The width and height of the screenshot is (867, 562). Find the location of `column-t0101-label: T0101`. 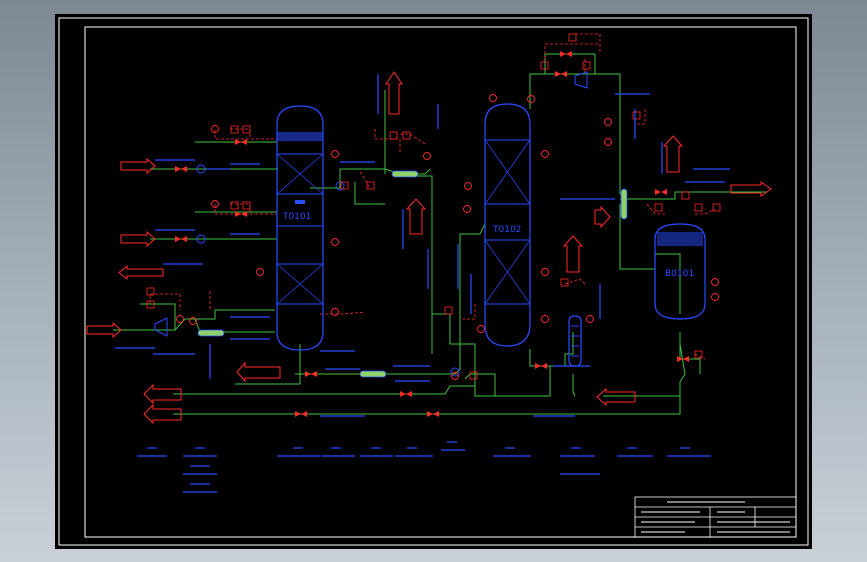

column-t0101-label: T0101 is located at coordinates (296, 217).